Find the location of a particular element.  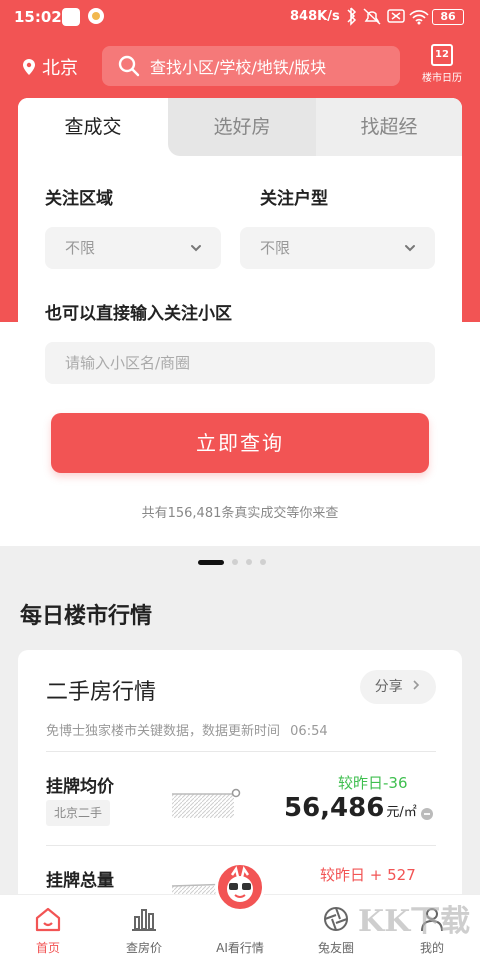

layout-label: 关注户型 is located at coordinates (294, 199).